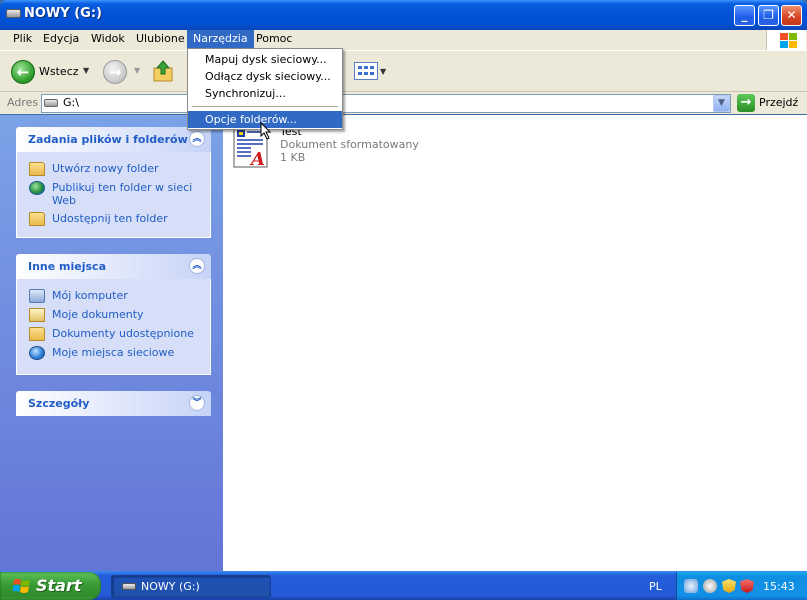 The width and height of the screenshot is (807, 600). I want to click on address-dropdown-icon: ▼, so click(721, 103).